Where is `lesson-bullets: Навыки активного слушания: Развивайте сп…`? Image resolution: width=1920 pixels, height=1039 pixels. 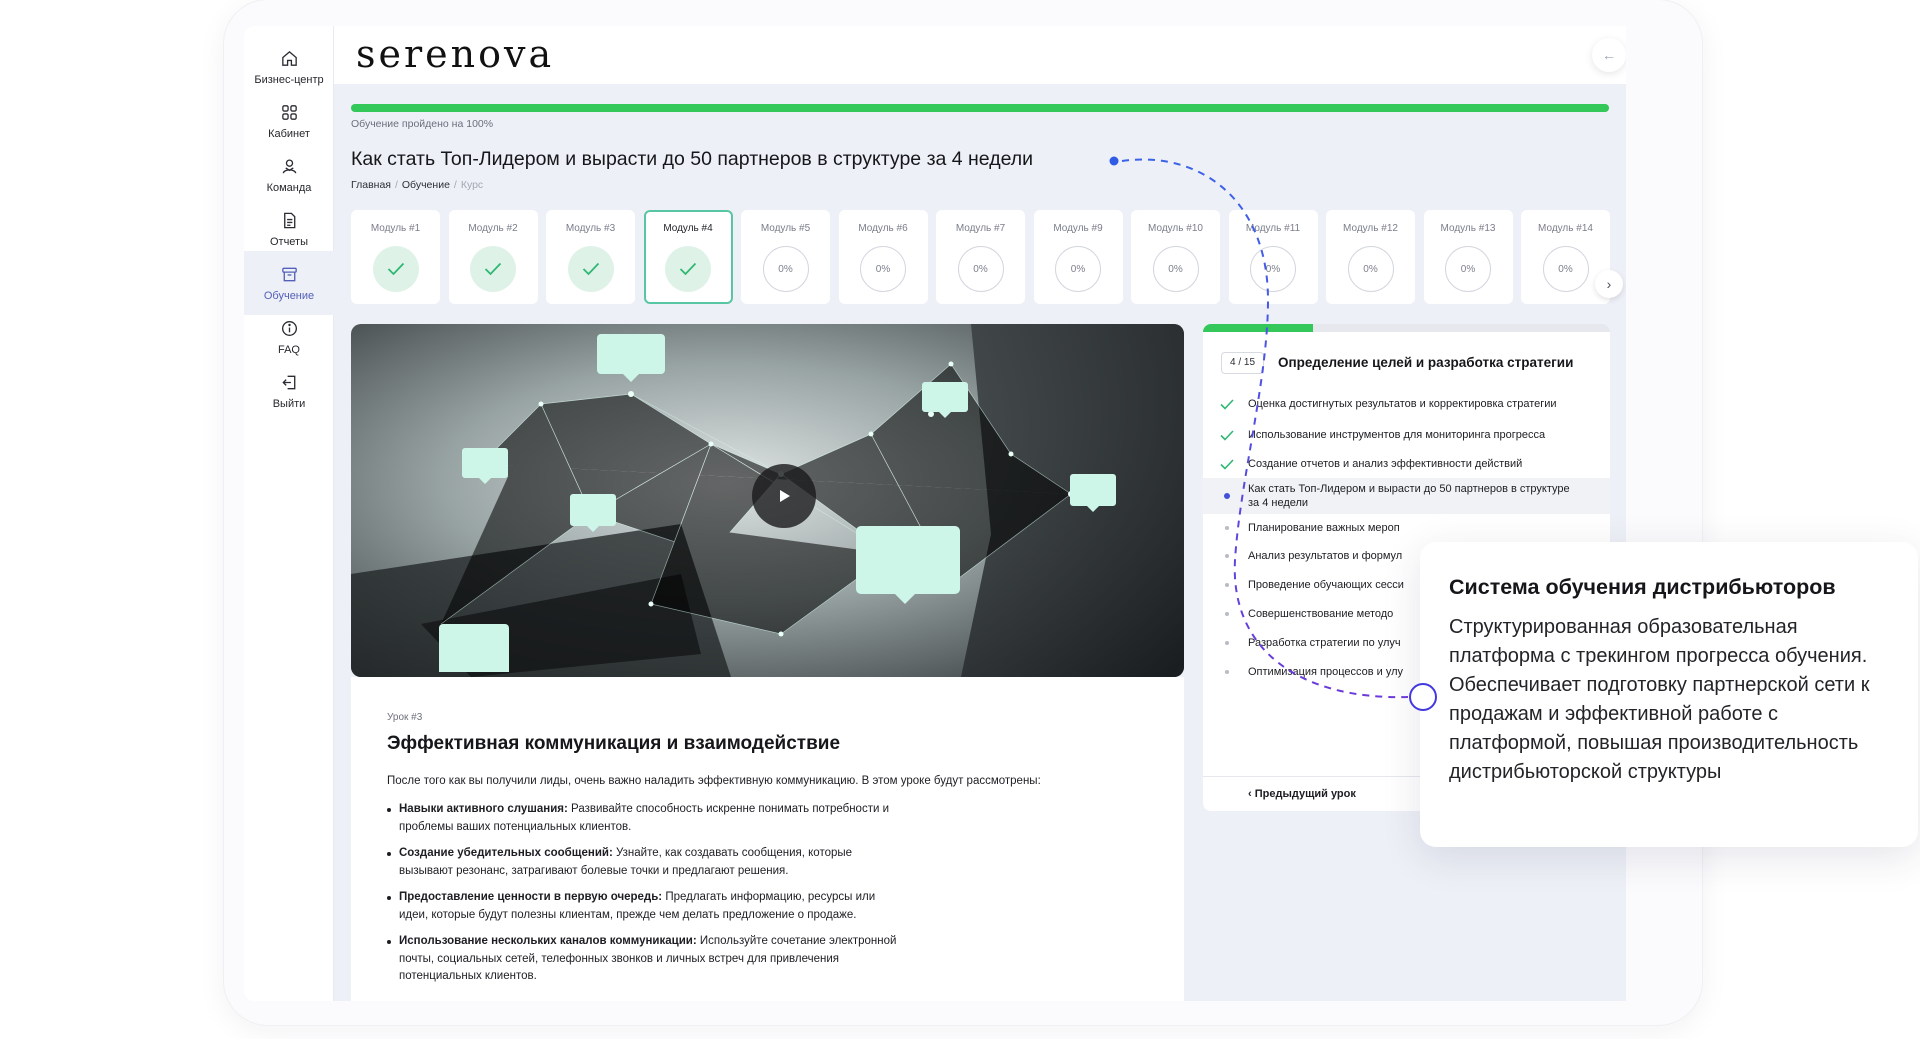
lesson-bullets: Навыки активного слушания: Развивайте сп… is located at coordinates (647, 898).